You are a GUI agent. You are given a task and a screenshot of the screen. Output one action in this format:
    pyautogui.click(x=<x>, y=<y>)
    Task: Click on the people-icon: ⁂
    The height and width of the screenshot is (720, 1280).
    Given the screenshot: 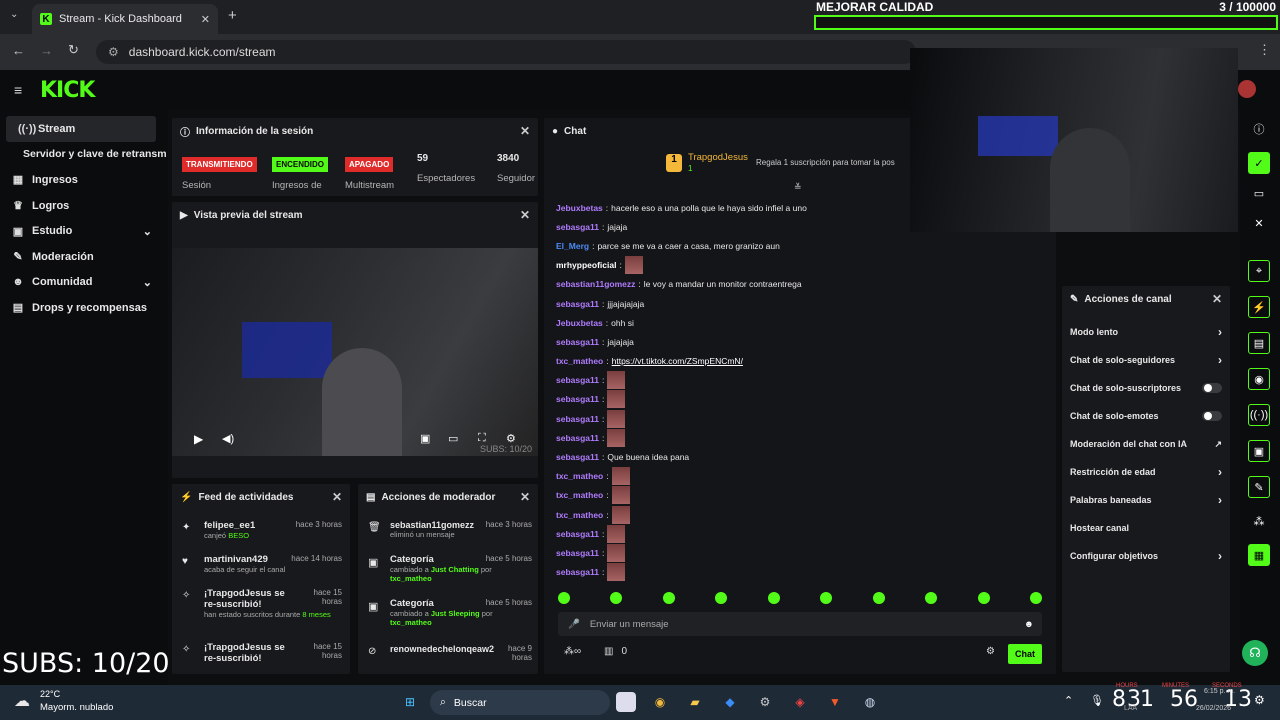 What is the action you would take?
    pyautogui.click(x=1259, y=521)
    